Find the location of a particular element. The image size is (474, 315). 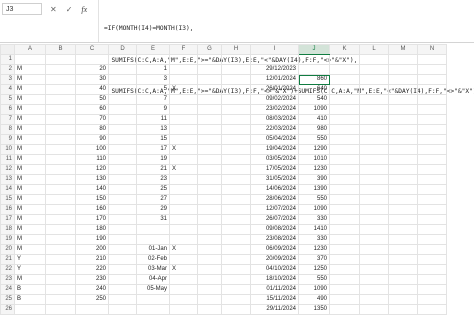

cell-j: 980 is located at coordinates (314, 129).